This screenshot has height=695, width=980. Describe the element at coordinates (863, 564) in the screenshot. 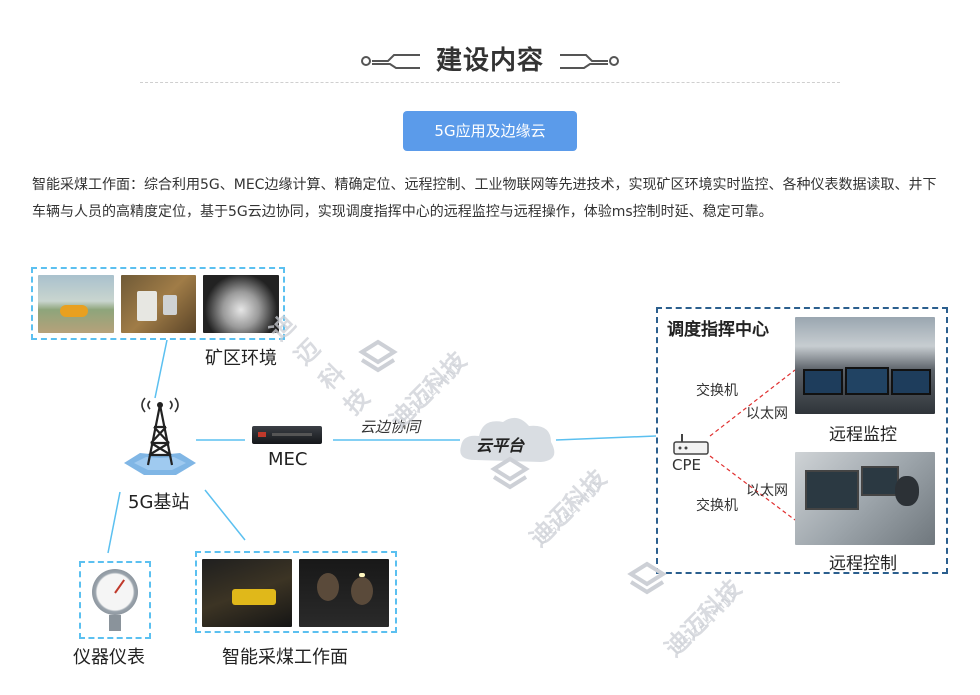

I see `remote-control-label: 远程控制` at that location.